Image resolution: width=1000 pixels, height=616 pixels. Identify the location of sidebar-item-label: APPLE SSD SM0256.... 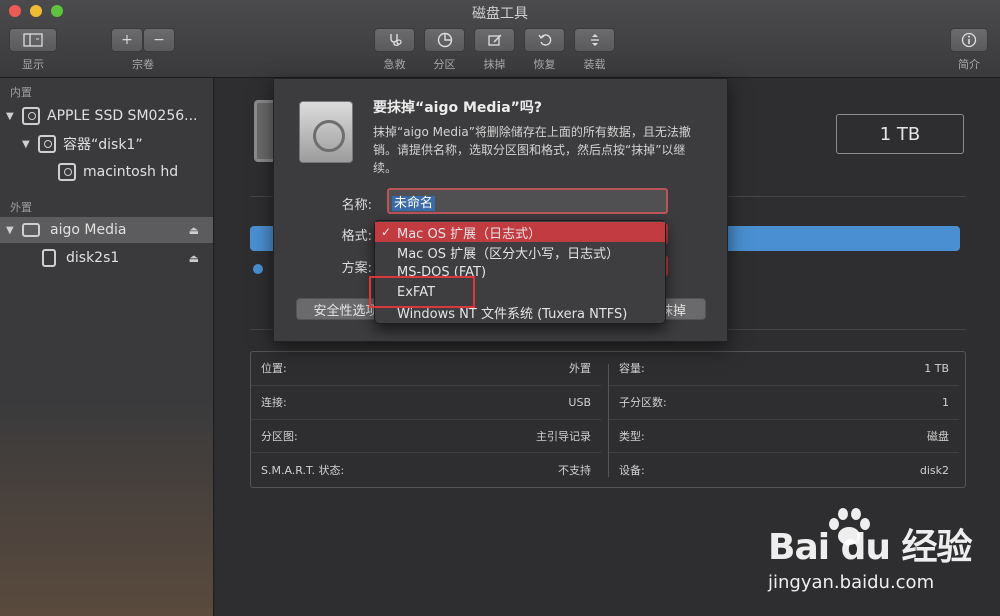
(122, 116).